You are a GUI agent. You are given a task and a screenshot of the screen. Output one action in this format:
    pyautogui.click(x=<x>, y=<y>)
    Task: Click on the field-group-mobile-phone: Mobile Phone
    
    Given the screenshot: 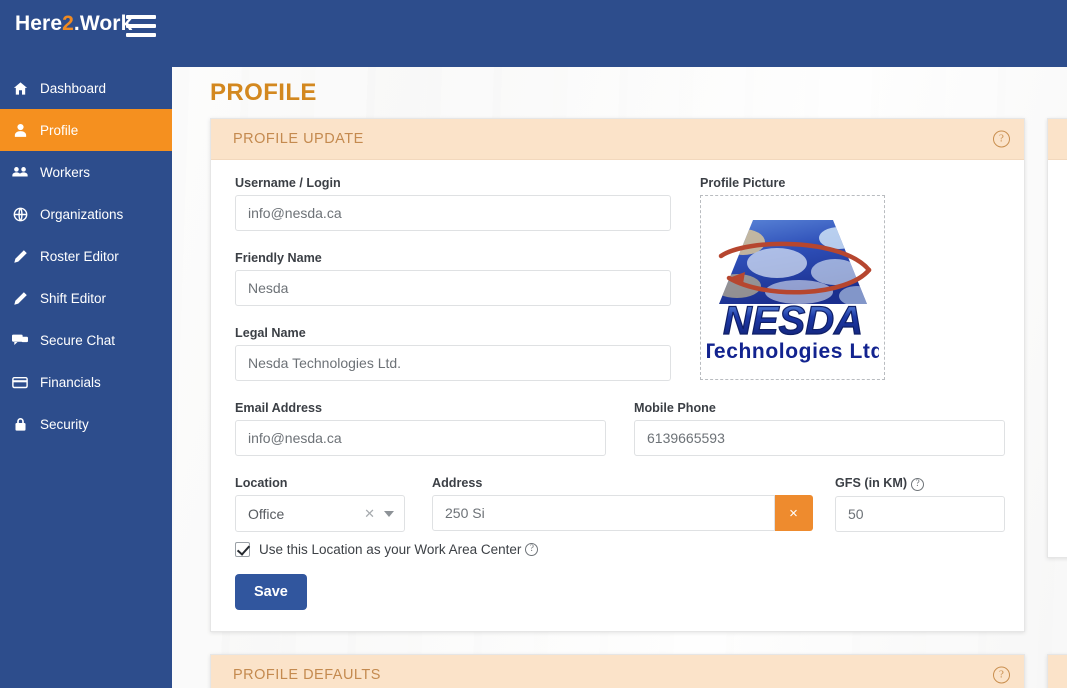 What is the action you would take?
    pyautogui.click(x=819, y=428)
    